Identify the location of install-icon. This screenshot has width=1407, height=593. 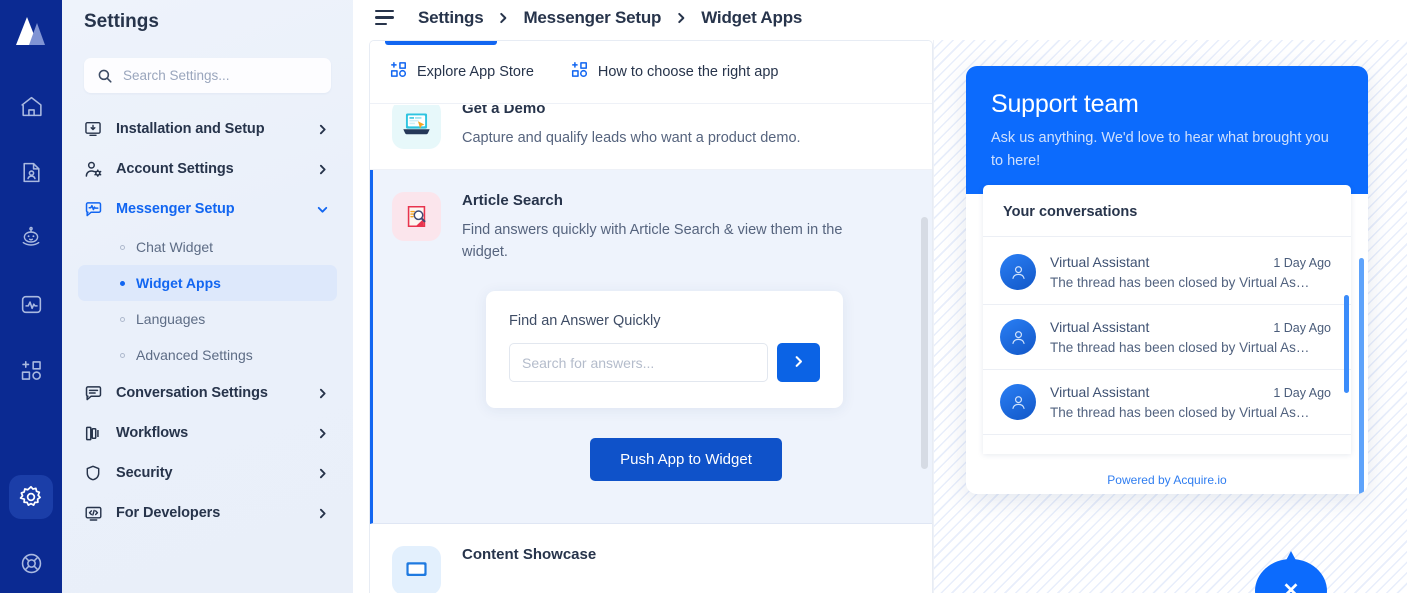
(98, 129).